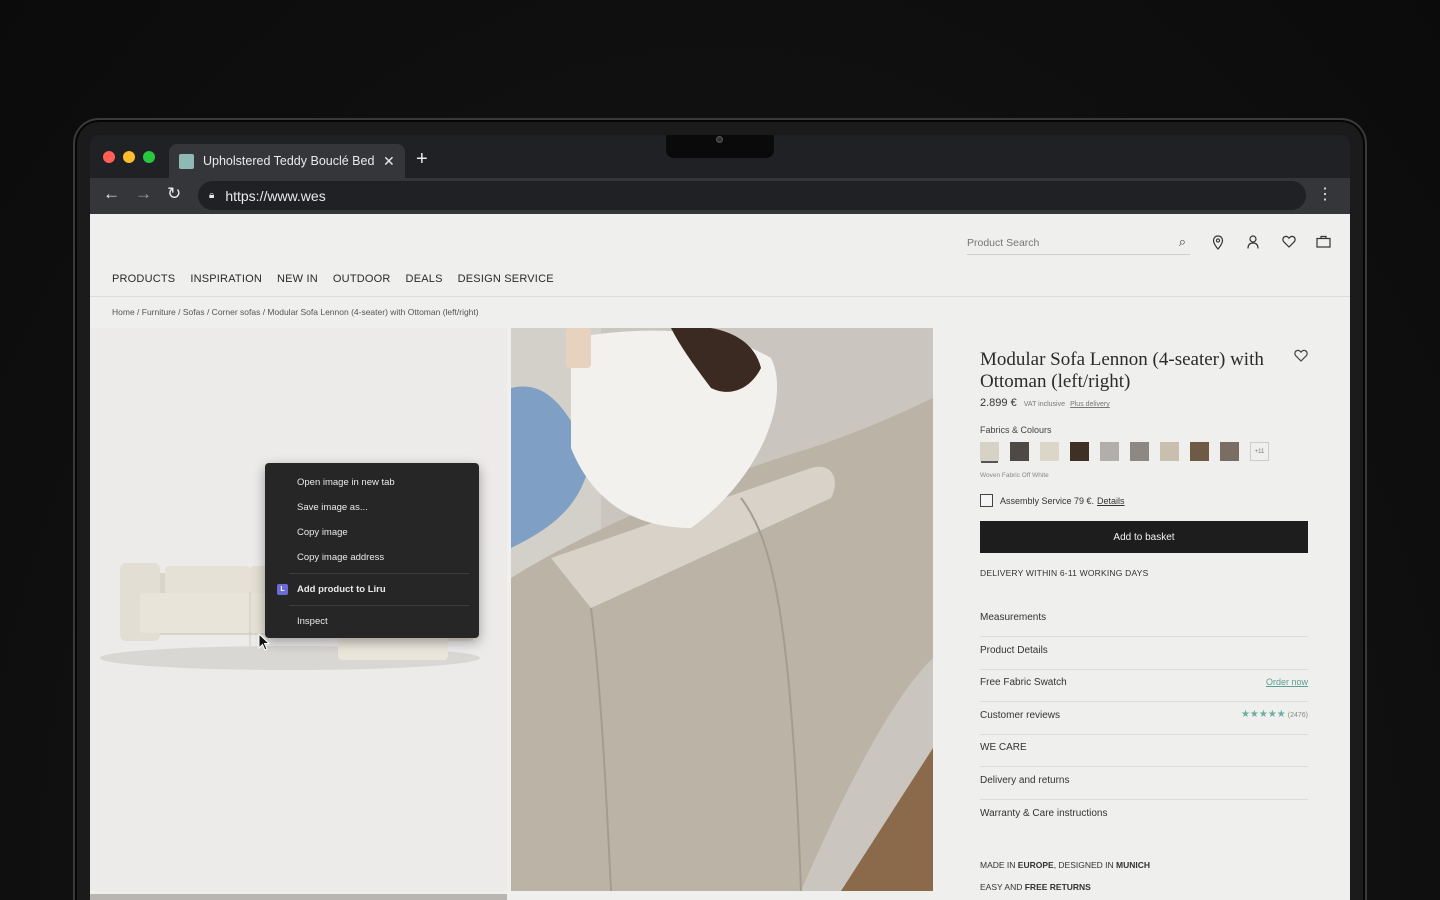 This screenshot has width=1440, height=900. Describe the element at coordinates (1144, 719) in the screenshot. I see `accordion-customer-reviews: Customer reviews ★★★★★ (2476)` at that location.